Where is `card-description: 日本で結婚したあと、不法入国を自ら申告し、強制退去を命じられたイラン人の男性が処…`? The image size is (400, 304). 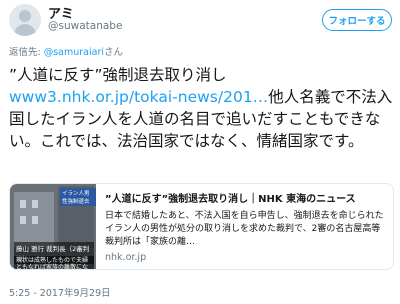
card-description: 日本で結婚したあと、不法入国を自ら申告し、強制退去を命じられたイラン人の男性が処… is located at coordinates (244, 229).